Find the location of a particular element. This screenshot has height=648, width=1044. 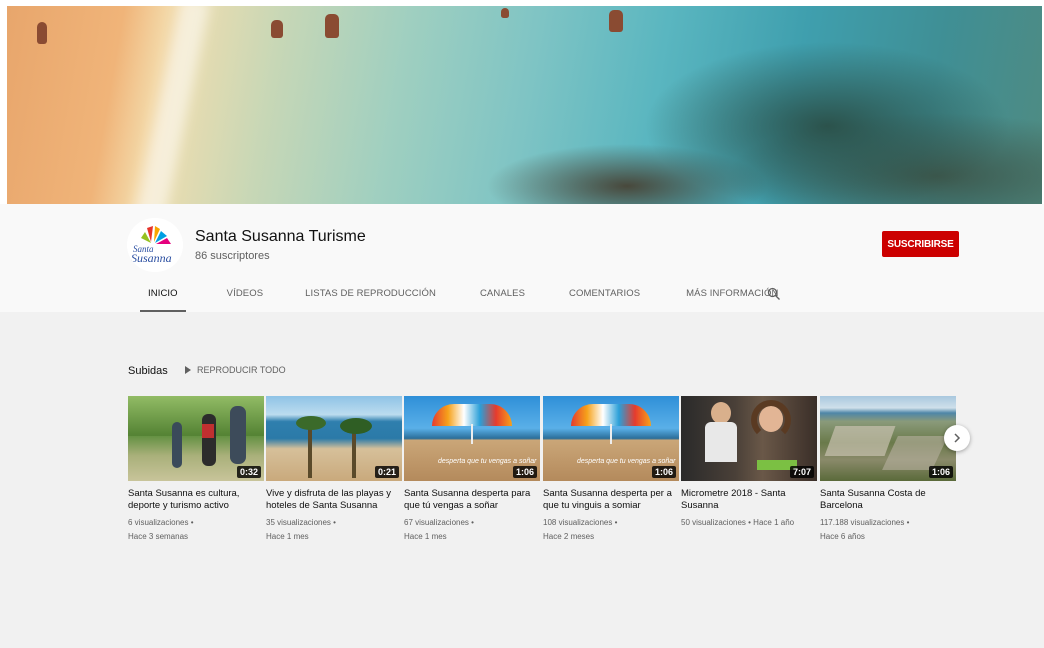

play-all-label: REPRODUCIR TODO is located at coordinates (241, 370).